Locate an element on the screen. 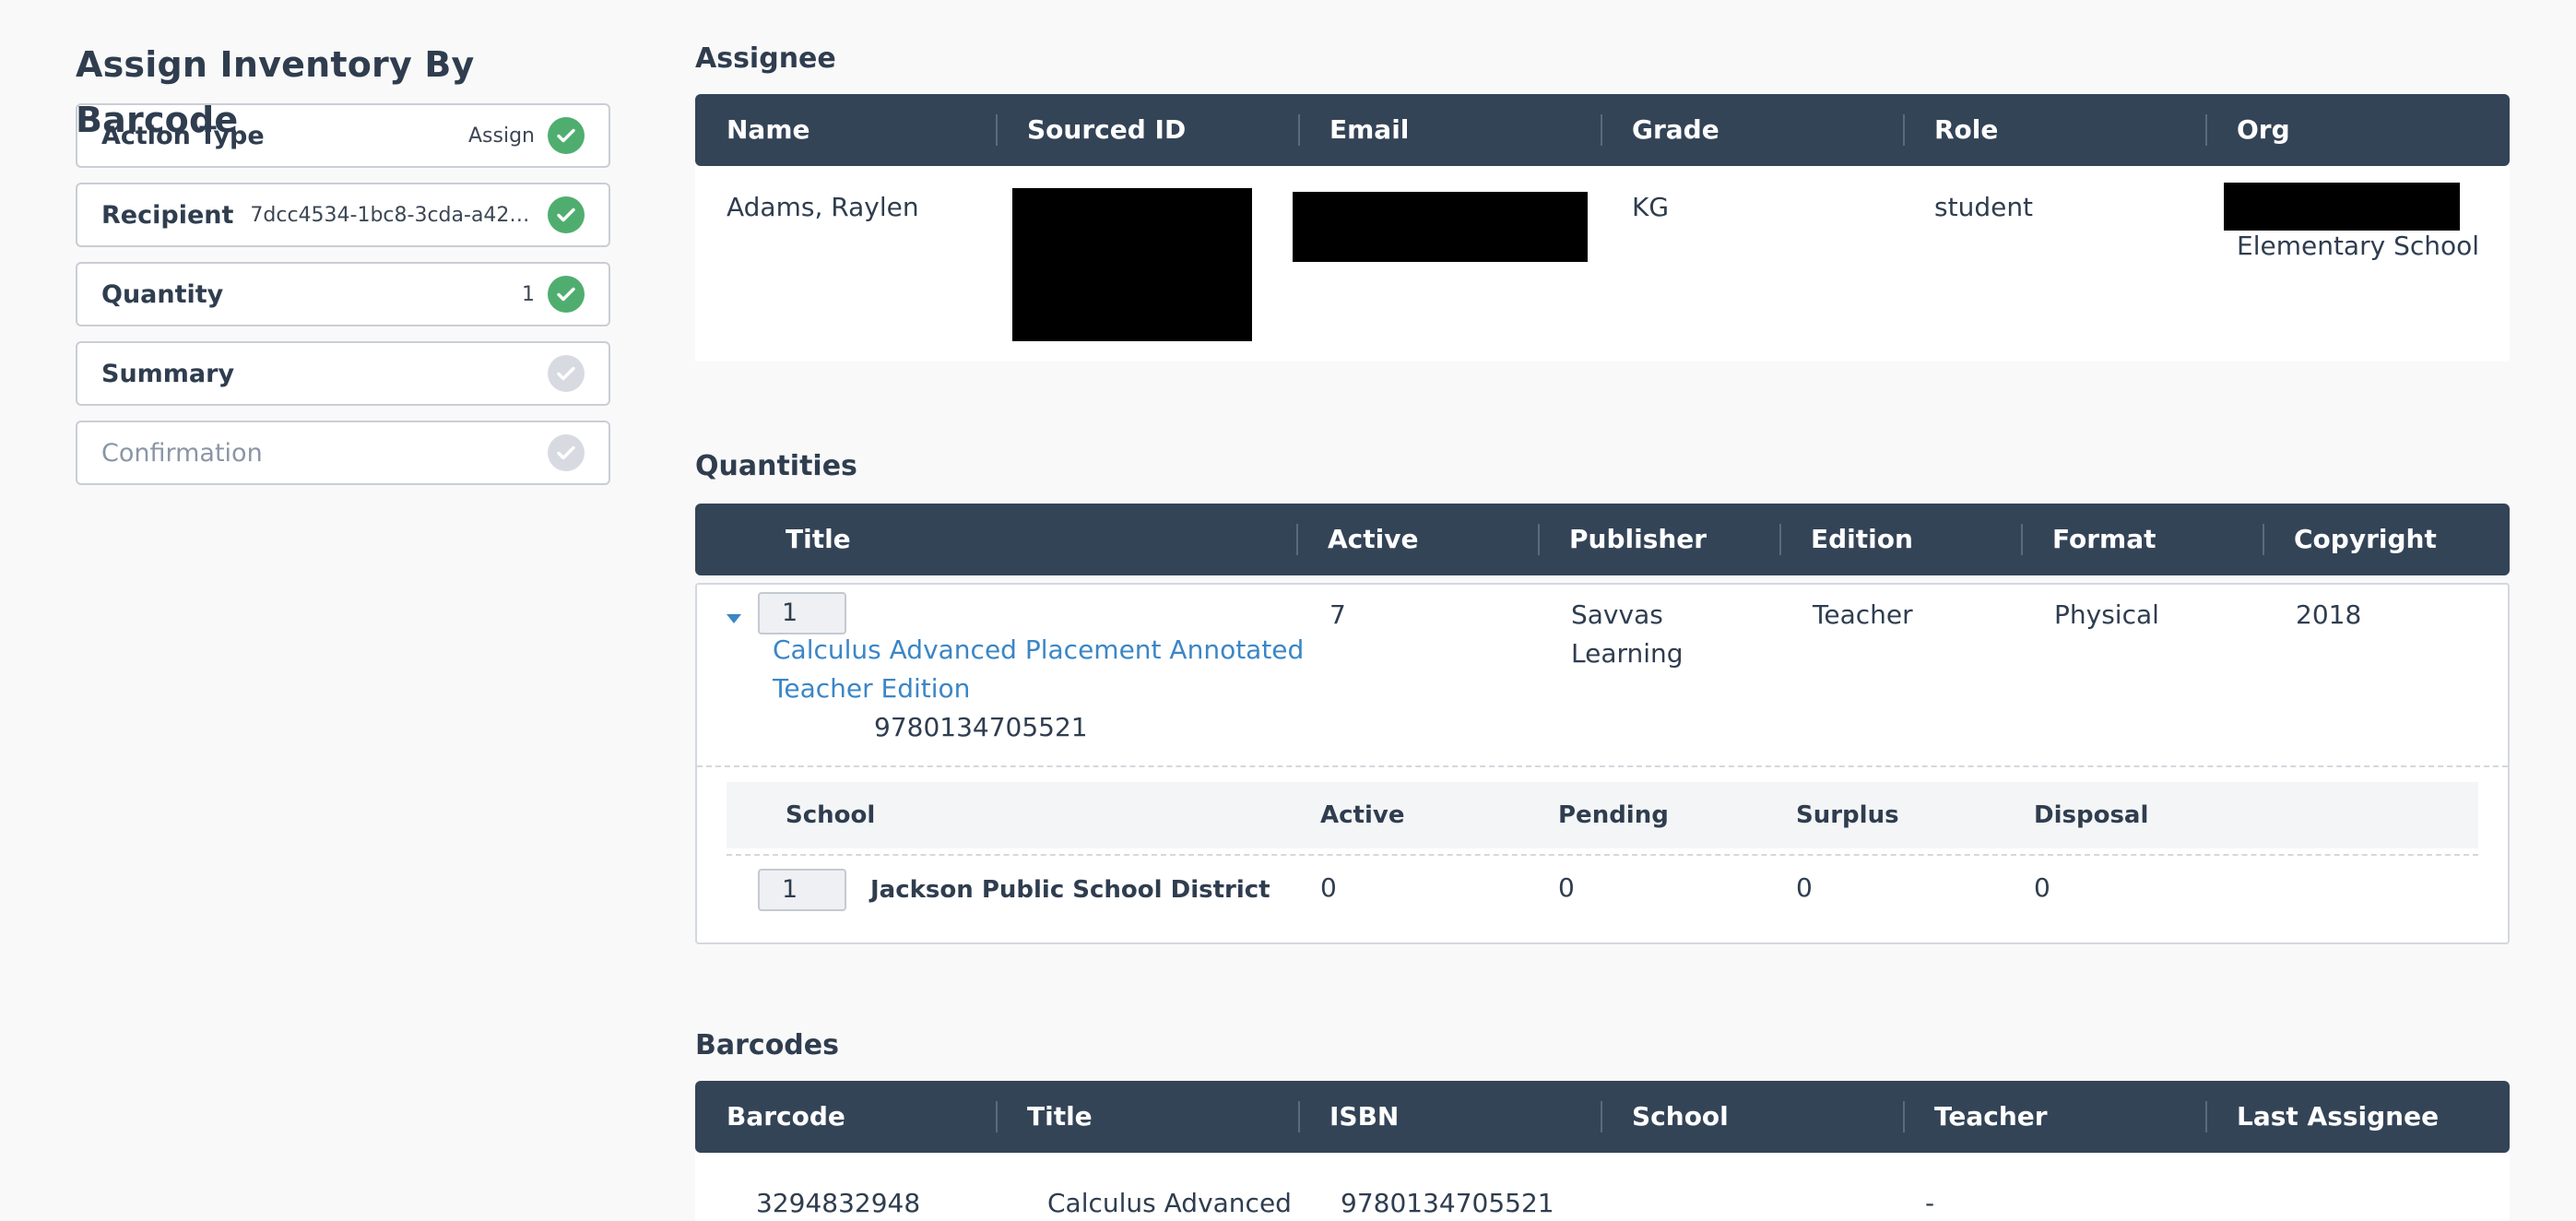 This screenshot has height=1221, width=2576. step-value: 1 is located at coordinates (528, 294).